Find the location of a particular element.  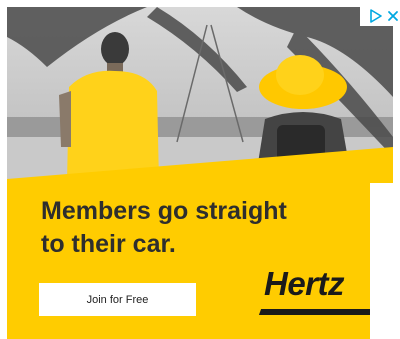

close-icon is located at coordinates (393, 16).